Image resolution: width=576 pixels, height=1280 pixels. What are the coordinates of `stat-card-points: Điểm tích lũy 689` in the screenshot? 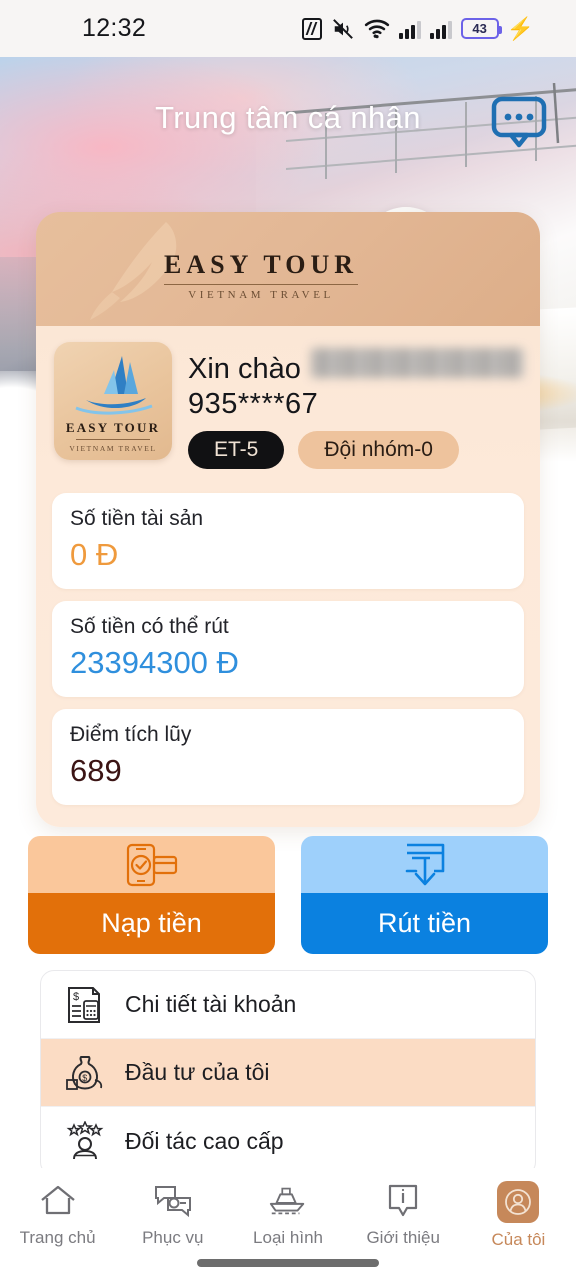 It's located at (288, 757).